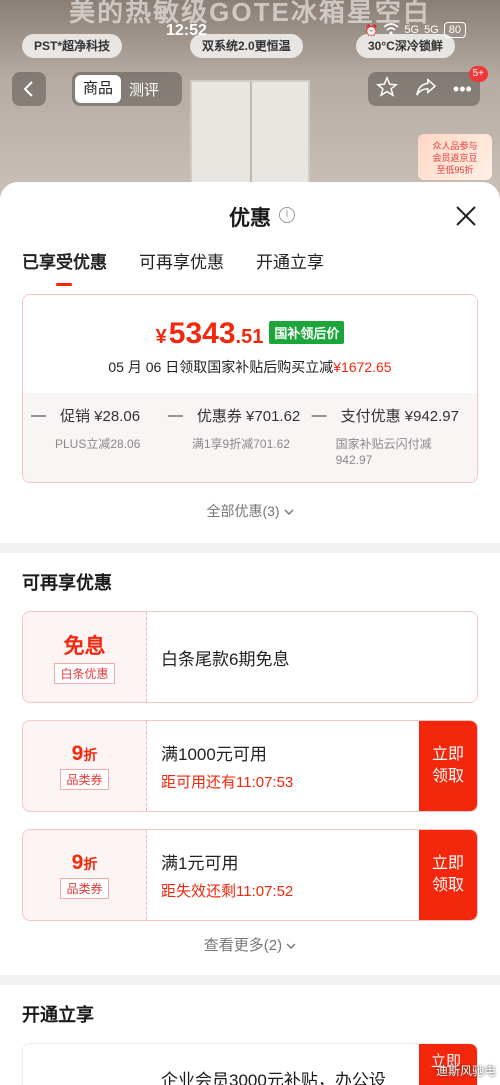  Describe the element at coordinates (250, 509) in the screenshot. I see `all-discounts-toggle: 全部优惠(3)` at that location.